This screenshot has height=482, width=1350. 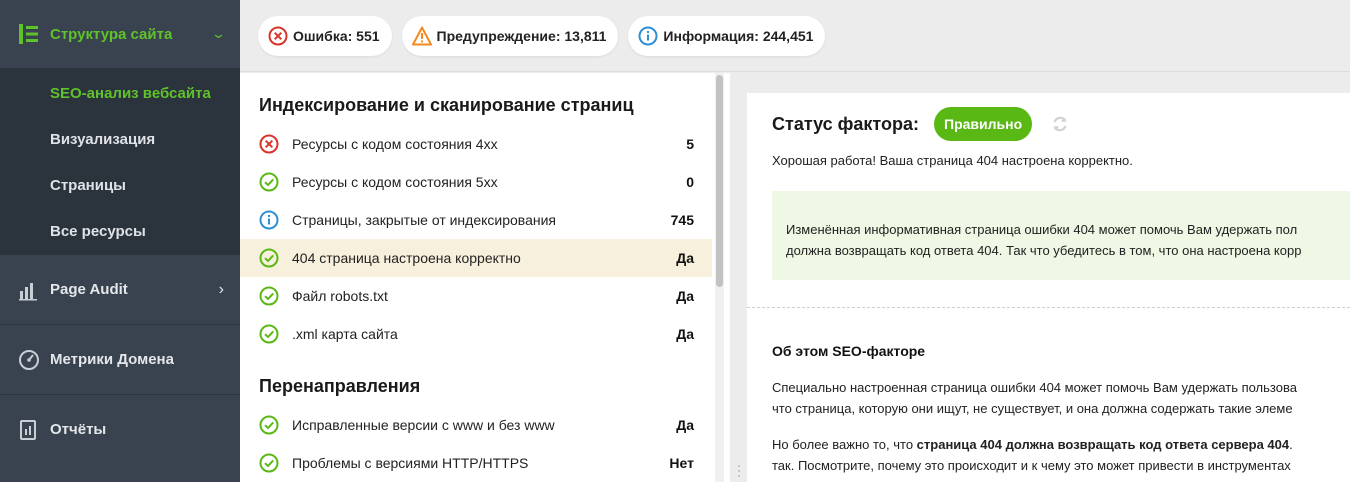 What do you see at coordinates (340, 296) in the screenshot?
I see `factor-label: Файл robots.txt` at bounding box center [340, 296].